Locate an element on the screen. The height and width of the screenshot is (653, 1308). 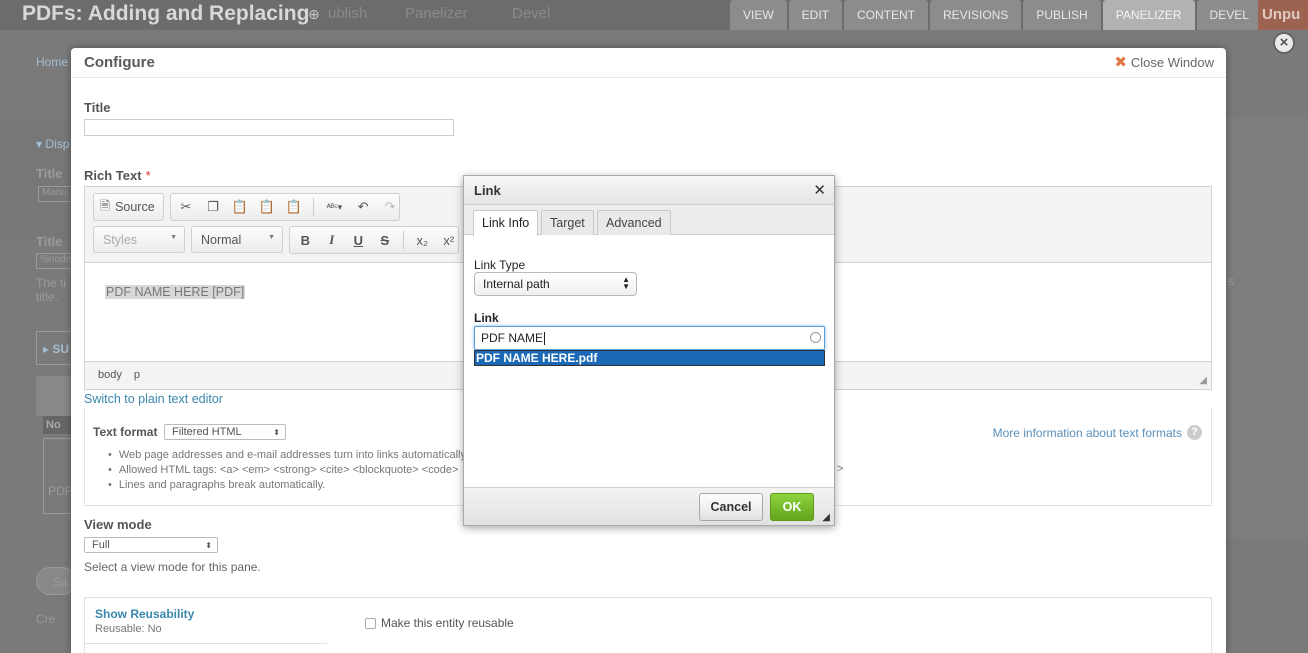
right-strip-peek is located at coordinates (1267, 328).